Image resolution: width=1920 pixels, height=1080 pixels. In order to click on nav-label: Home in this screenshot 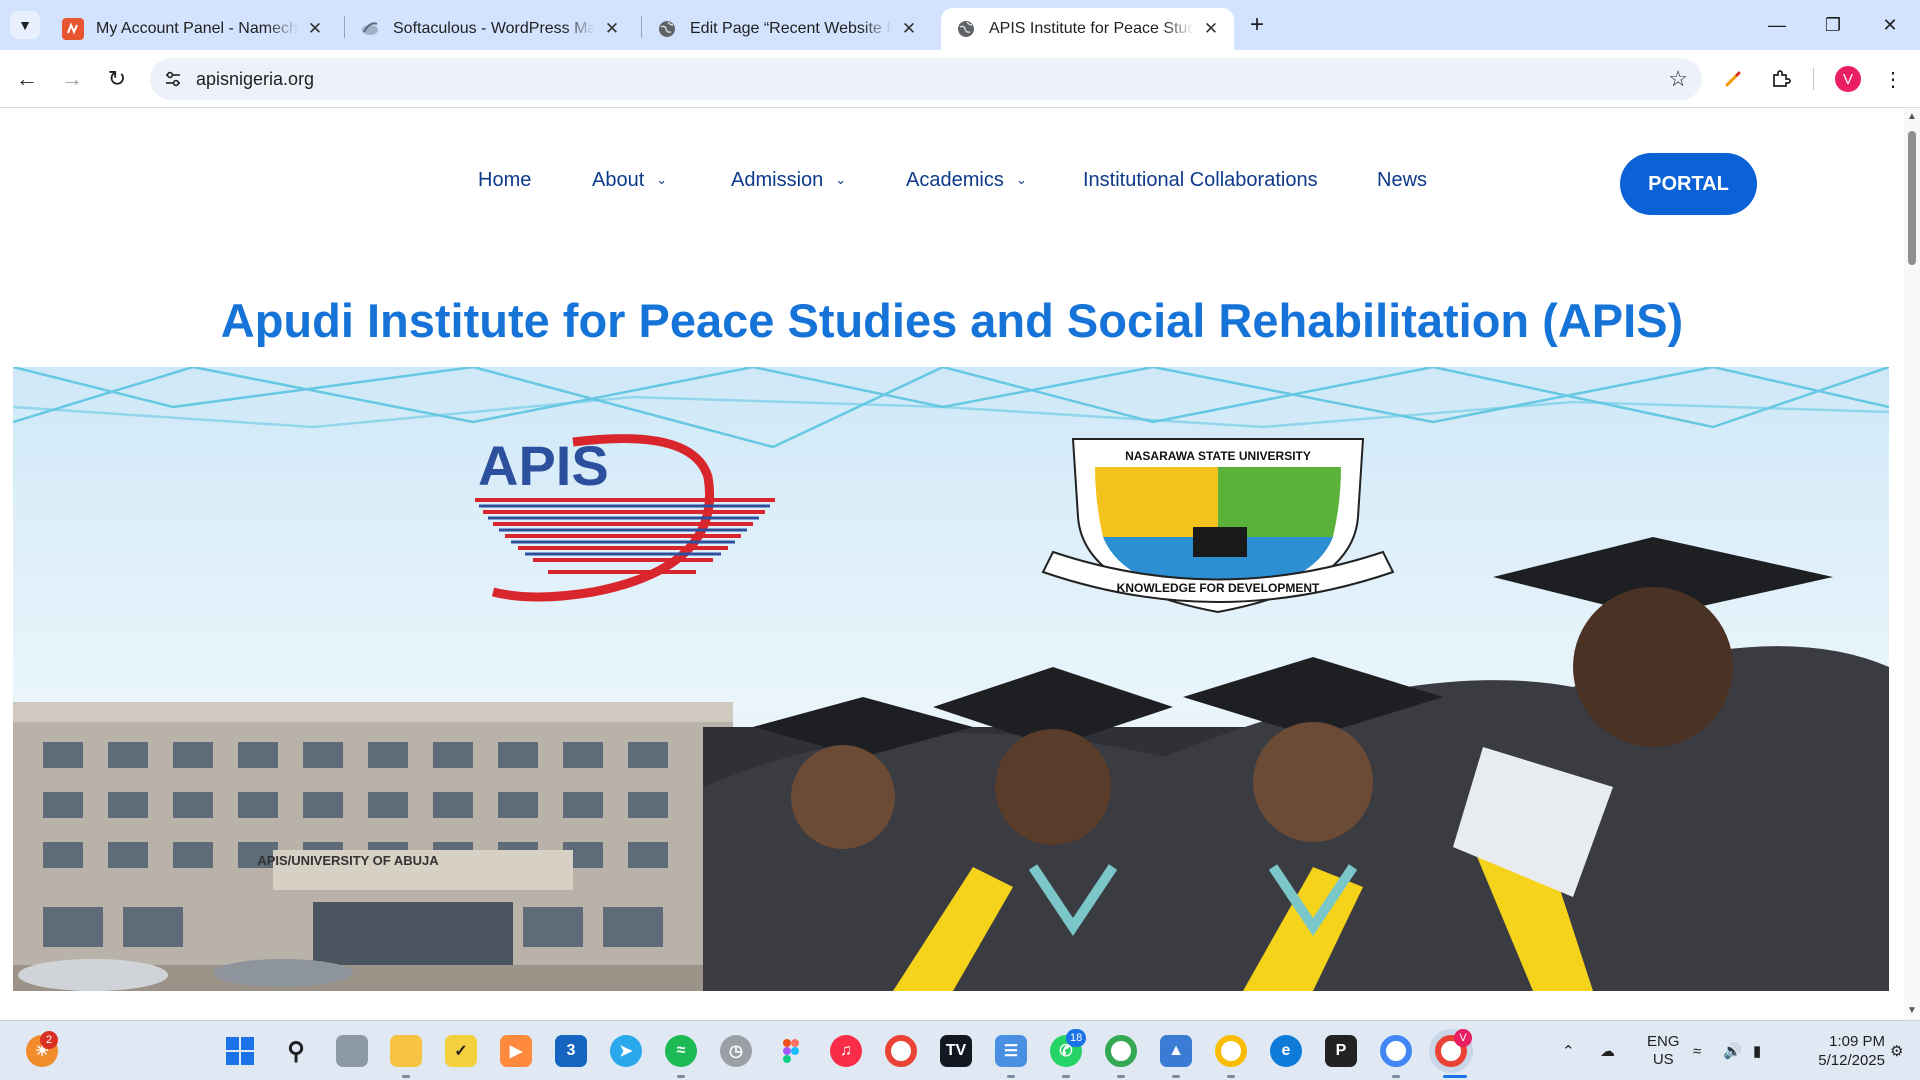, I will do `click(505, 180)`.